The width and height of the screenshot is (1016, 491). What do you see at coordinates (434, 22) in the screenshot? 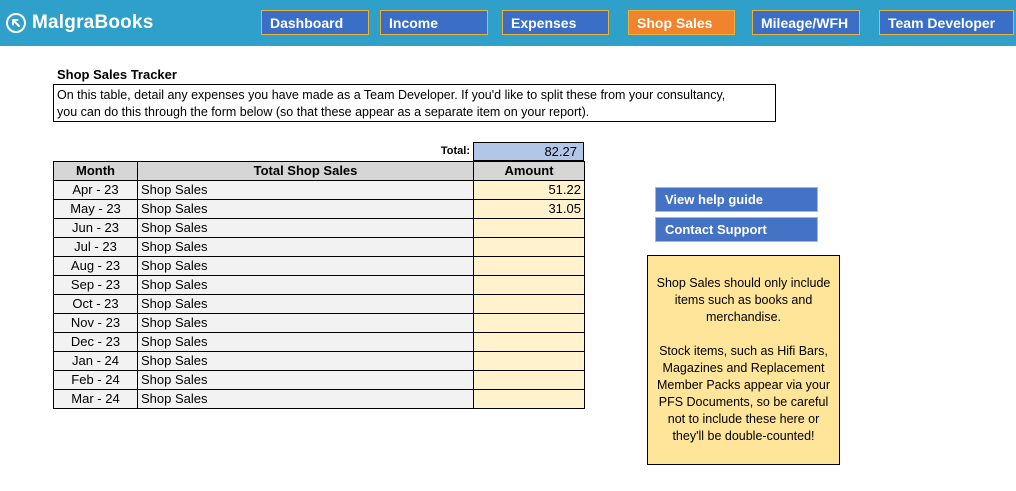
I see `nav-income-button: Income` at bounding box center [434, 22].